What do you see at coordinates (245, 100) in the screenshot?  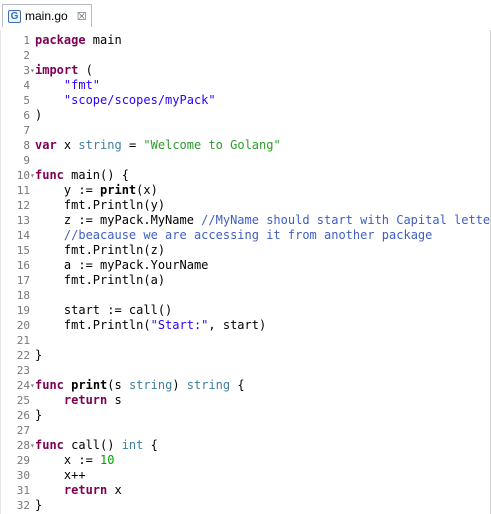 I see `code-line: 5 "scope/scopes/myPack"` at bounding box center [245, 100].